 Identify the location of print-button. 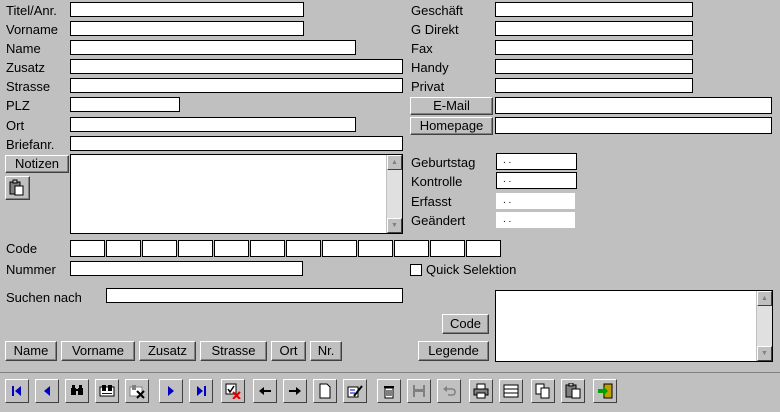
(481, 391).